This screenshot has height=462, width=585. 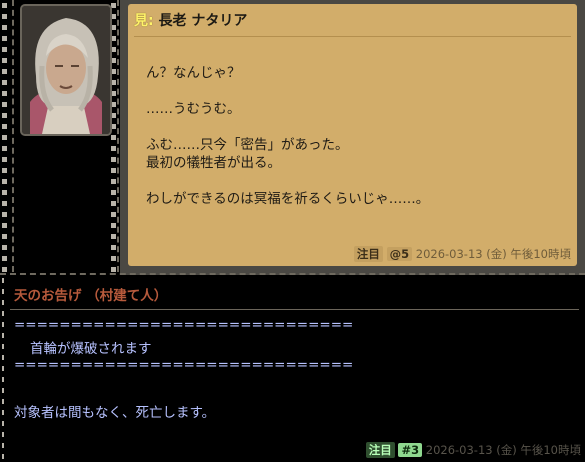 I want to click on elder-woman-portrait-icon, so click(x=66, y=70).